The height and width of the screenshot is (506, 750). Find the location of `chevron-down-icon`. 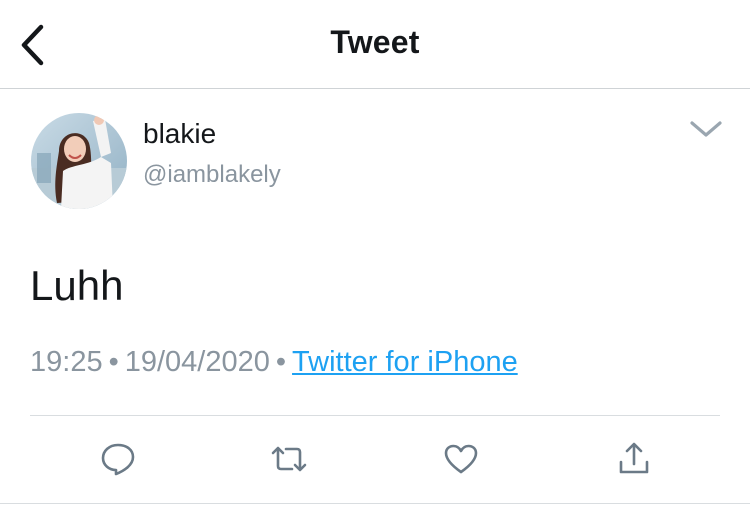

chevron-down-icon is located at coordinates (706, 129).